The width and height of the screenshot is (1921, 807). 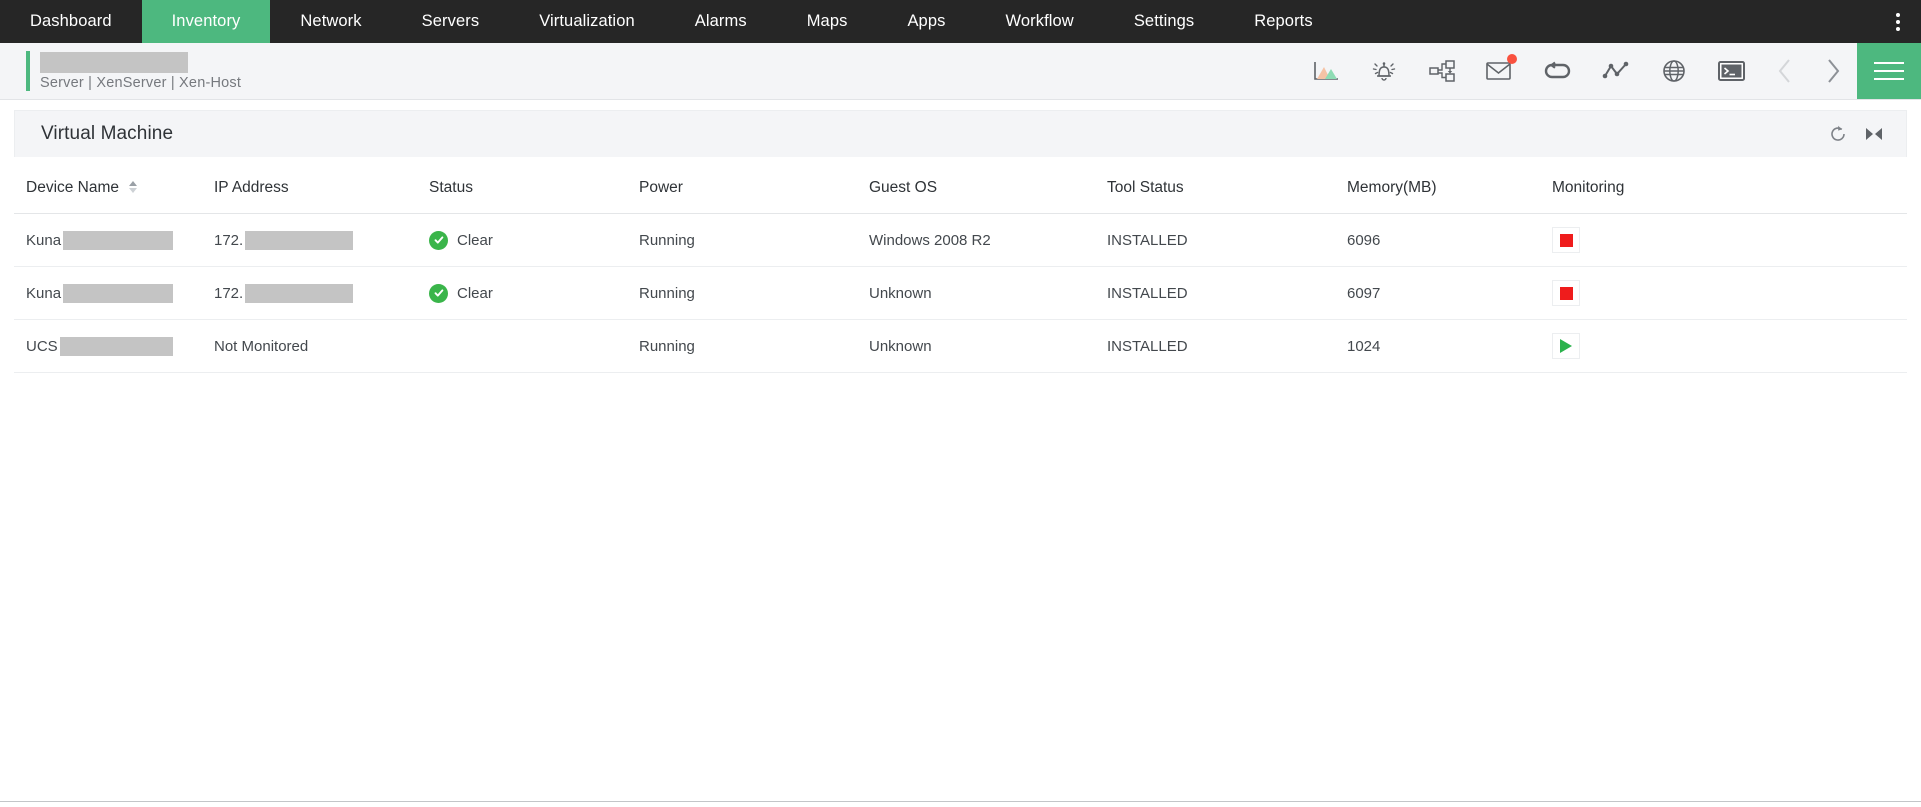 What do you see at coordinates (1856, 134) in the screenshot?
I see `card-action-group` at bounding box center [1856, 134].